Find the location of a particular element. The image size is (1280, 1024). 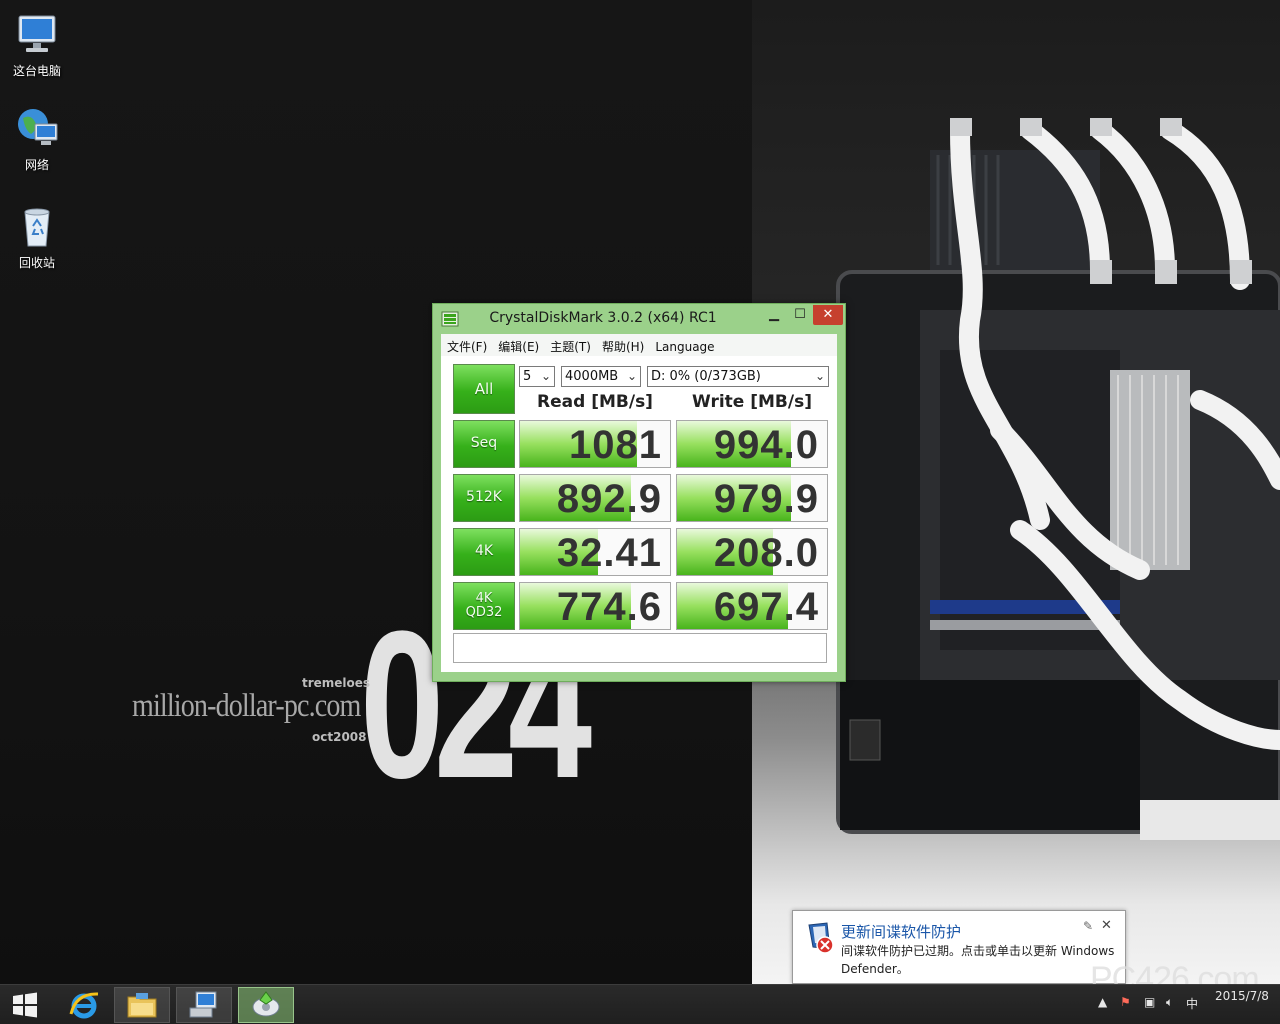

4k-read-cell: 32.41 is located at coordinates (595, 552).